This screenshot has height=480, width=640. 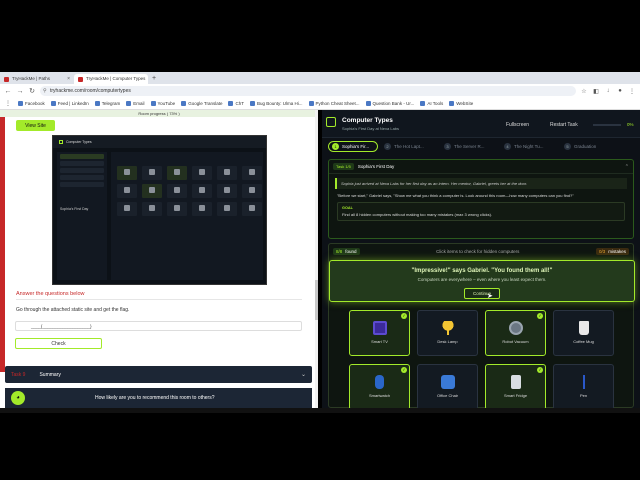 I want to click on scrollbar, so click(x=316, y=259).